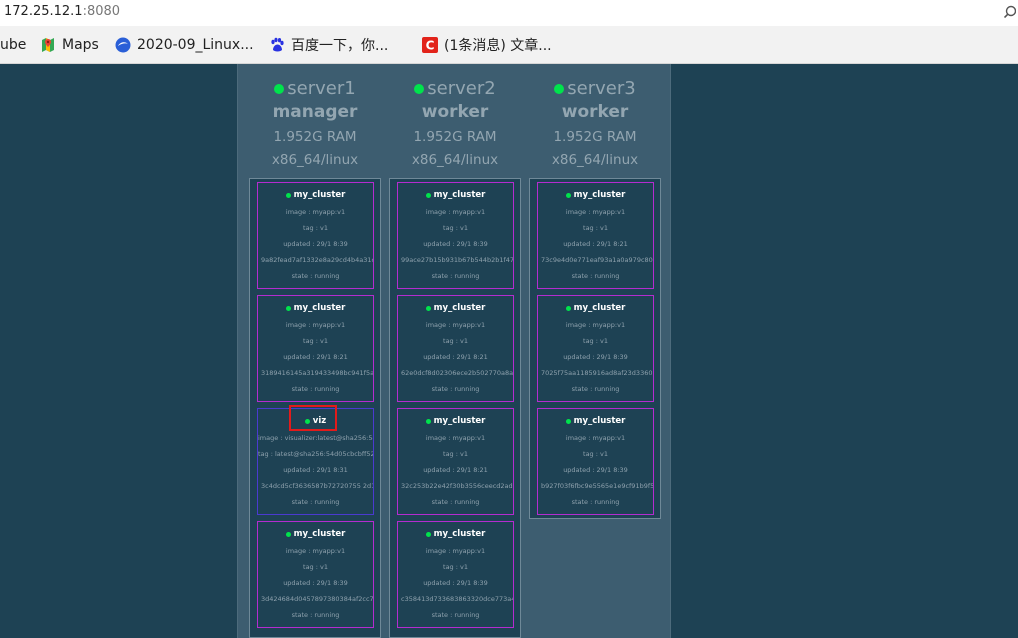  I want to click on address-bar: 172.25.12.1:8080, so click(509, 13).